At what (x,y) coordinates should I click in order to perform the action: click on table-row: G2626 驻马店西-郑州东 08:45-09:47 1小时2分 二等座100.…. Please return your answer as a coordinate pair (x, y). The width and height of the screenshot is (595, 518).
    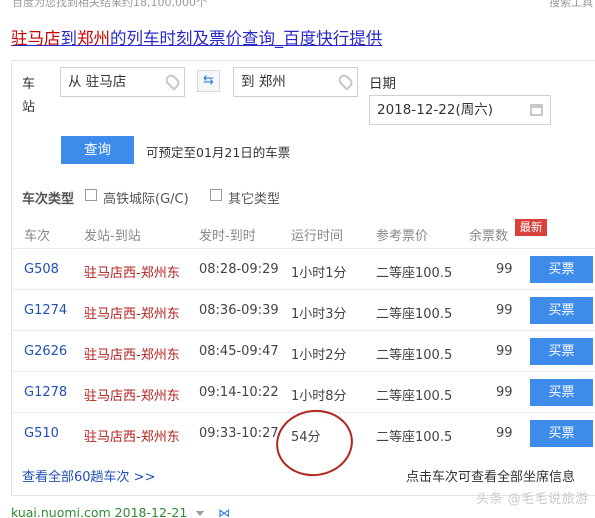
    Looking at the image, I should click on (303, 350).